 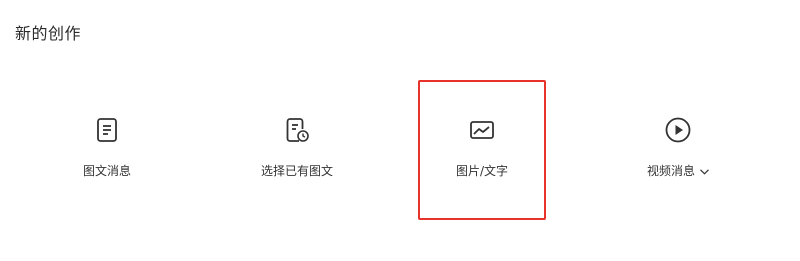 I want to click on document-clock-icon, so click(x=297, y=130).